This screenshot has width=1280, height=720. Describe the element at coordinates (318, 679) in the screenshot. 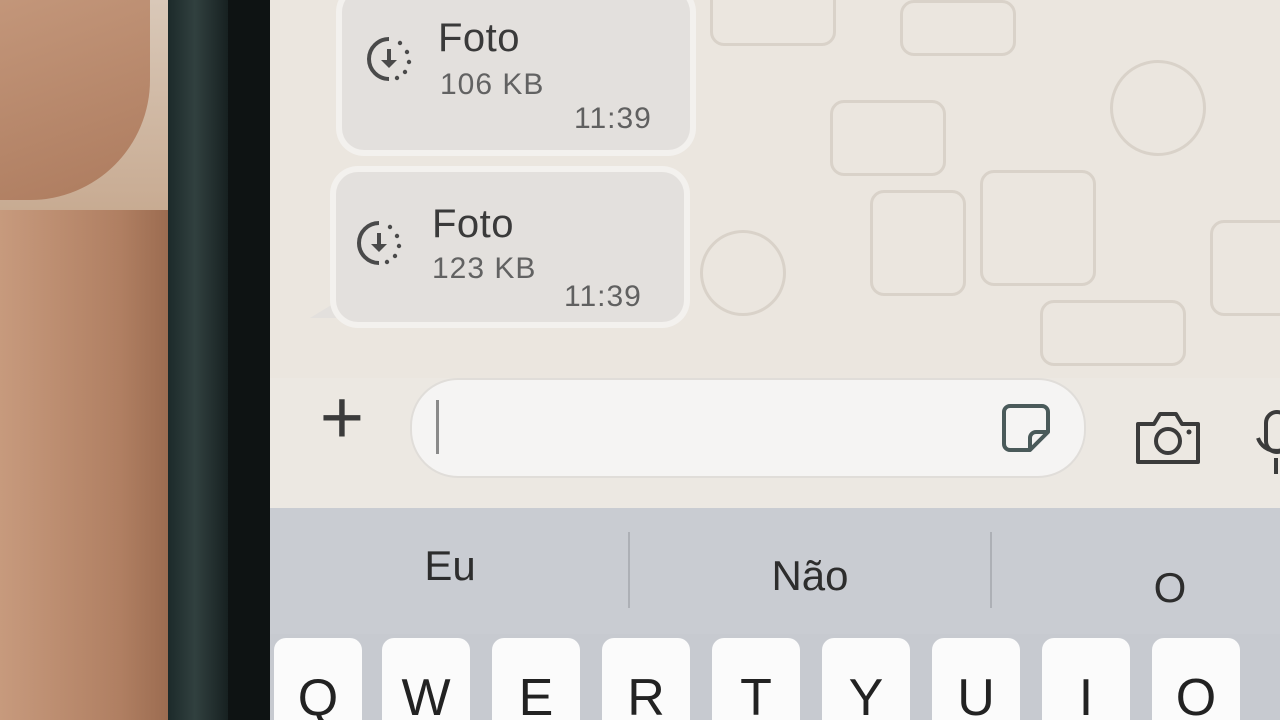

I see `key-q: Q` at that location.